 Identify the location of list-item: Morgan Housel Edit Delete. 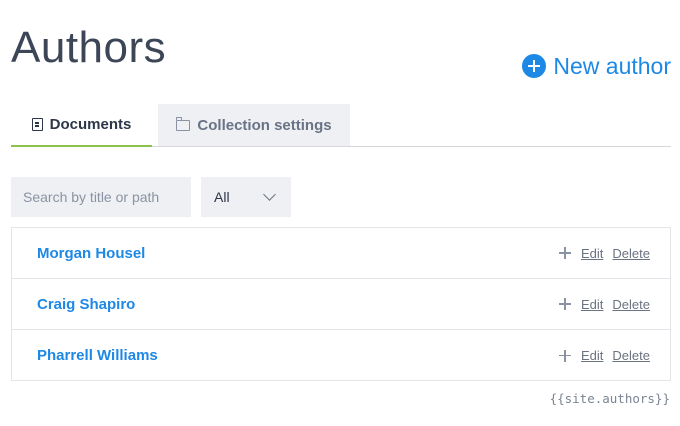
(341, 253).